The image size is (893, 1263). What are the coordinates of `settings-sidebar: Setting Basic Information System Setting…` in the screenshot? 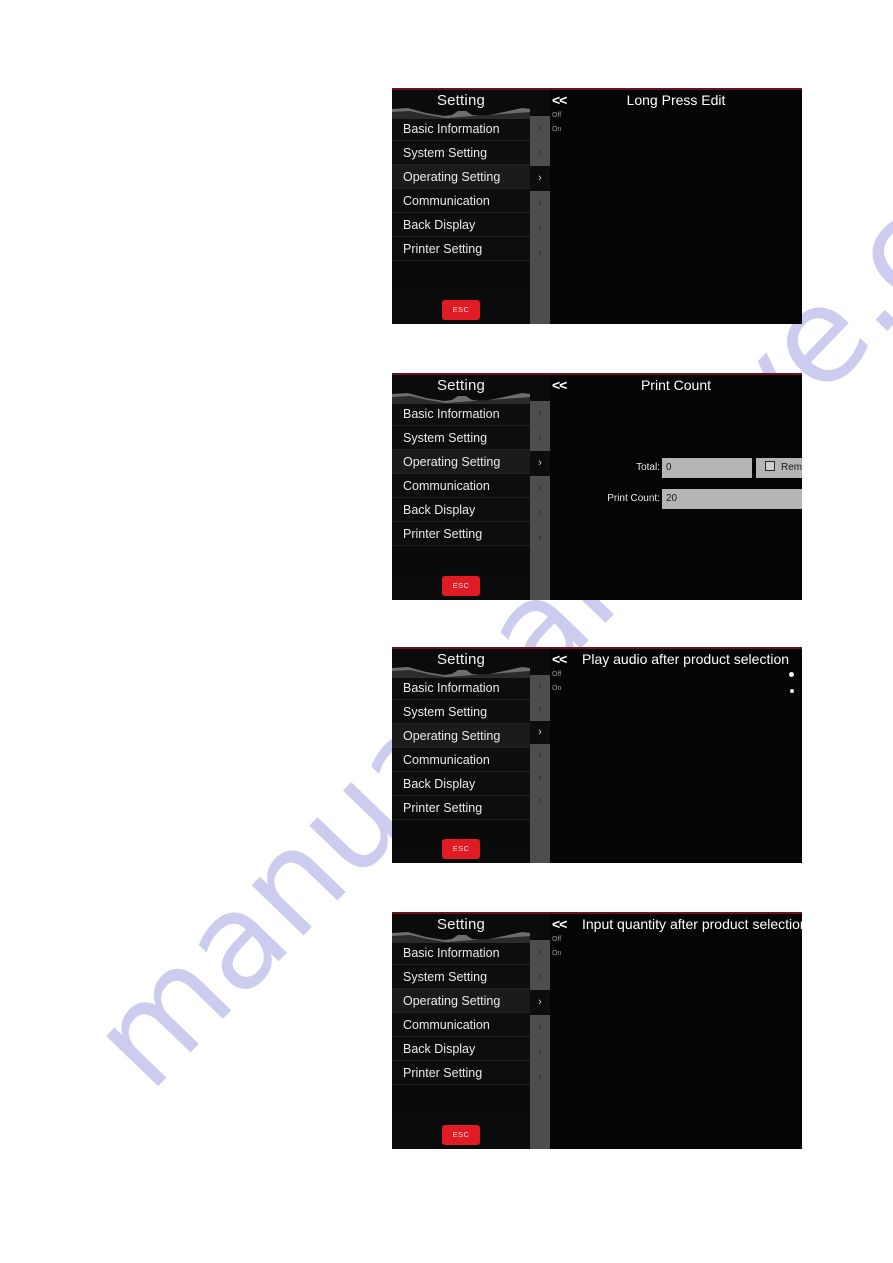 It's located at (461, 487).